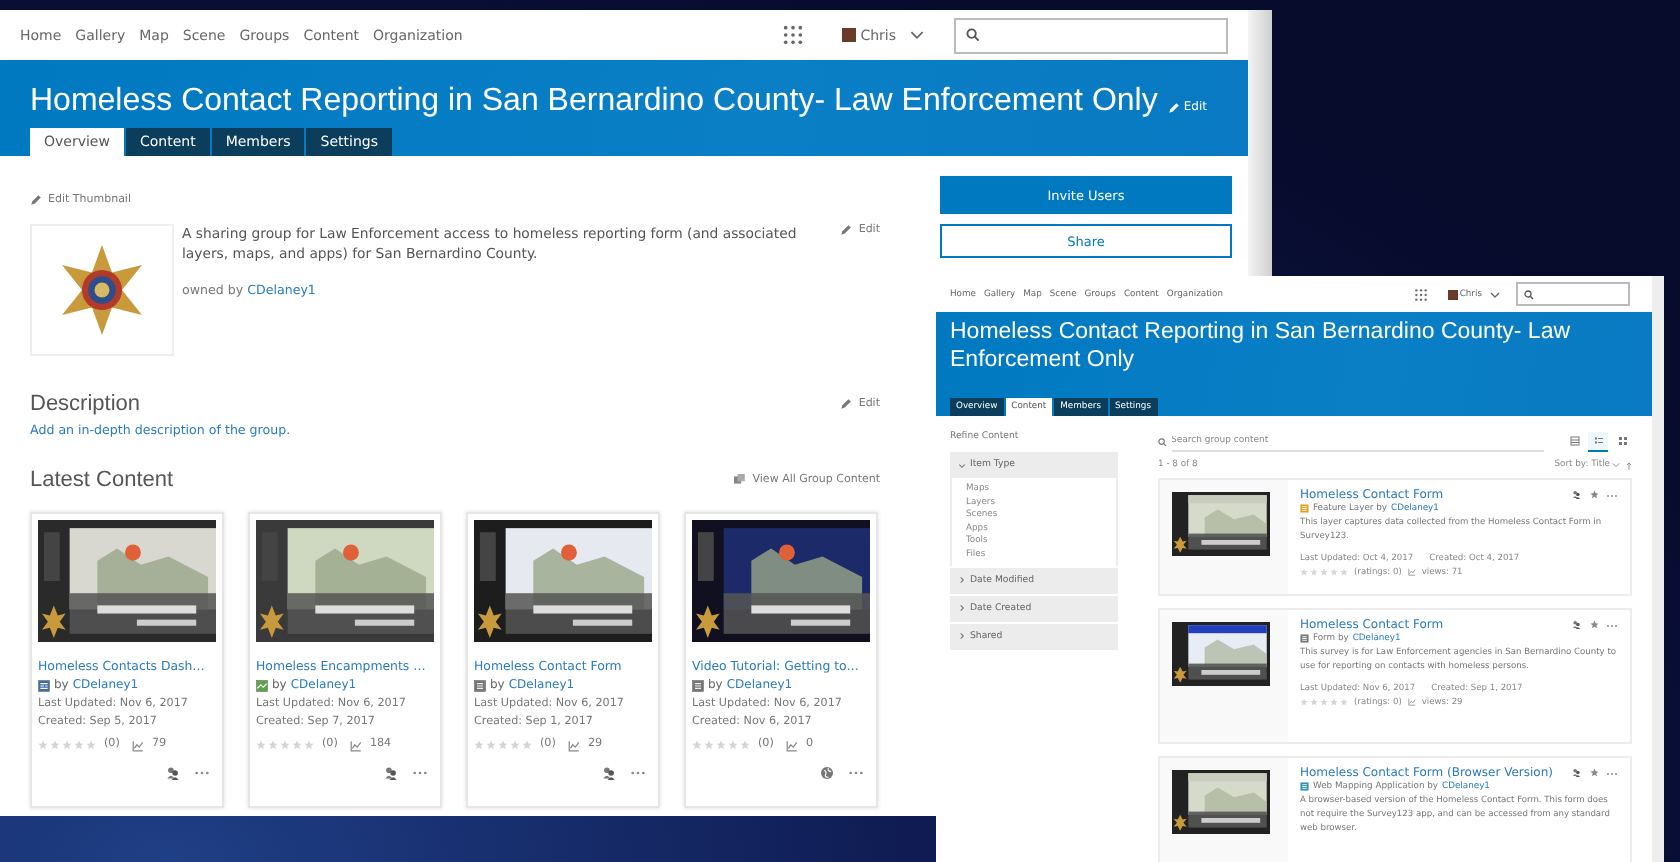  Describe the element at coordinates (1622, 441) in the screenshot. I see `grid-view-icon` at that location.